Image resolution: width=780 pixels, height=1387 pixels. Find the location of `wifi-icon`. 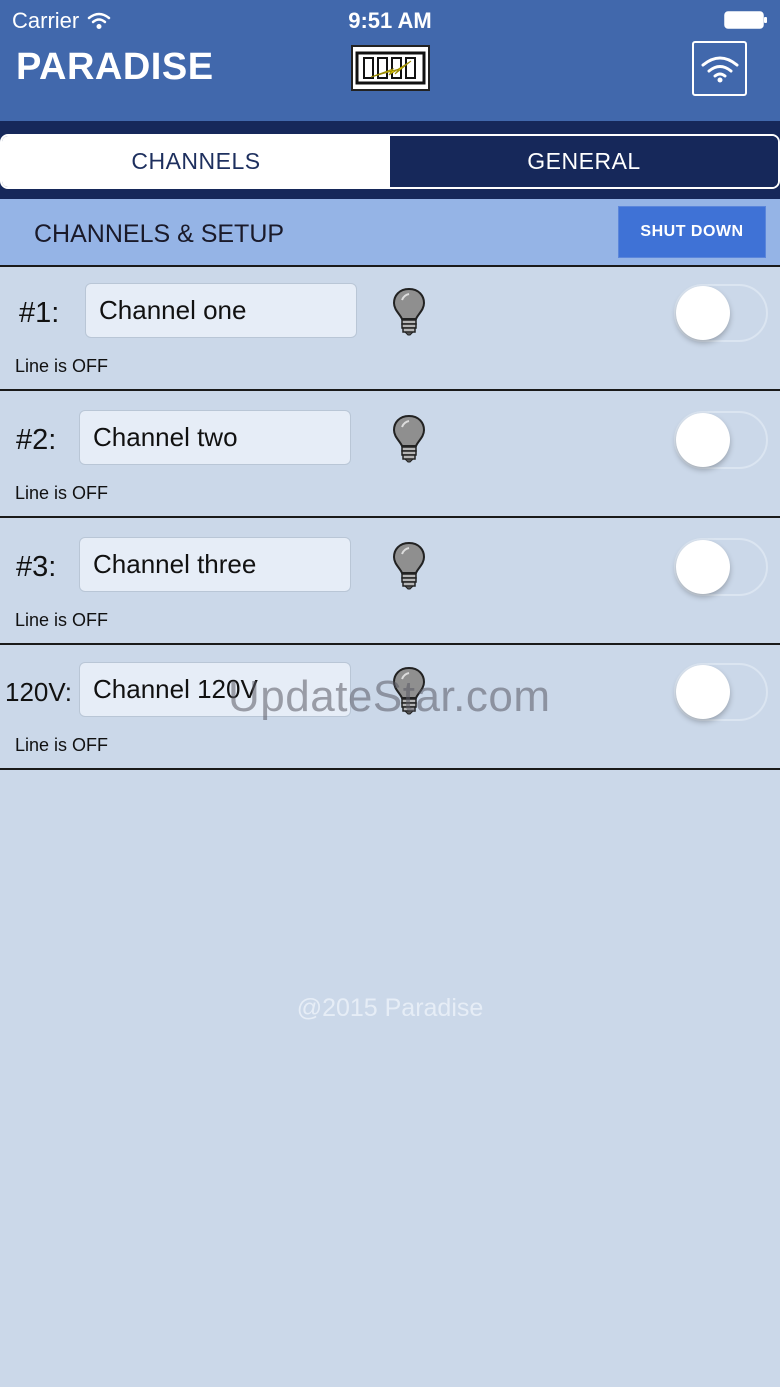

wifi-icon is located at coordinates (719, 69).